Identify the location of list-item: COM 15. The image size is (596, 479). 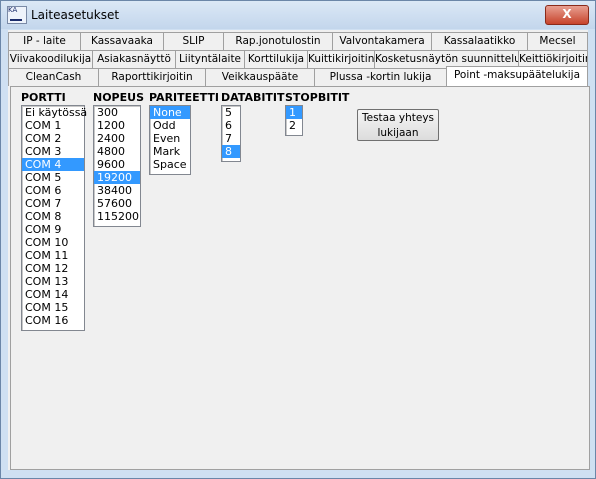
(53, 307).